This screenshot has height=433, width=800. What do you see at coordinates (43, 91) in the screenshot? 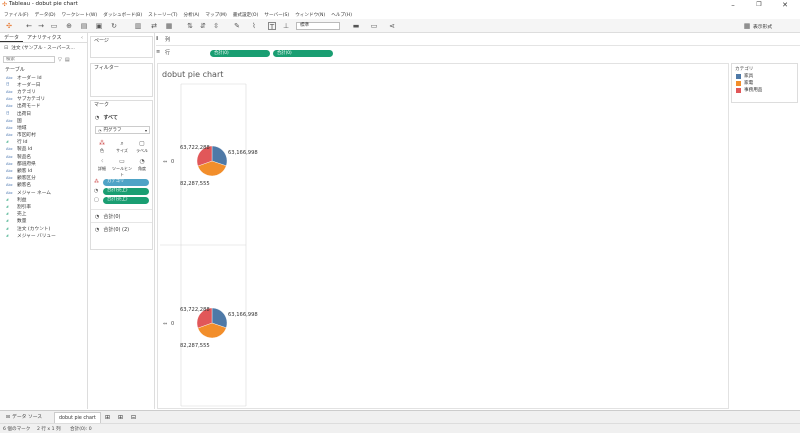
I see `field-category: Abc カテゴリ` at bounding box center [43, 91].